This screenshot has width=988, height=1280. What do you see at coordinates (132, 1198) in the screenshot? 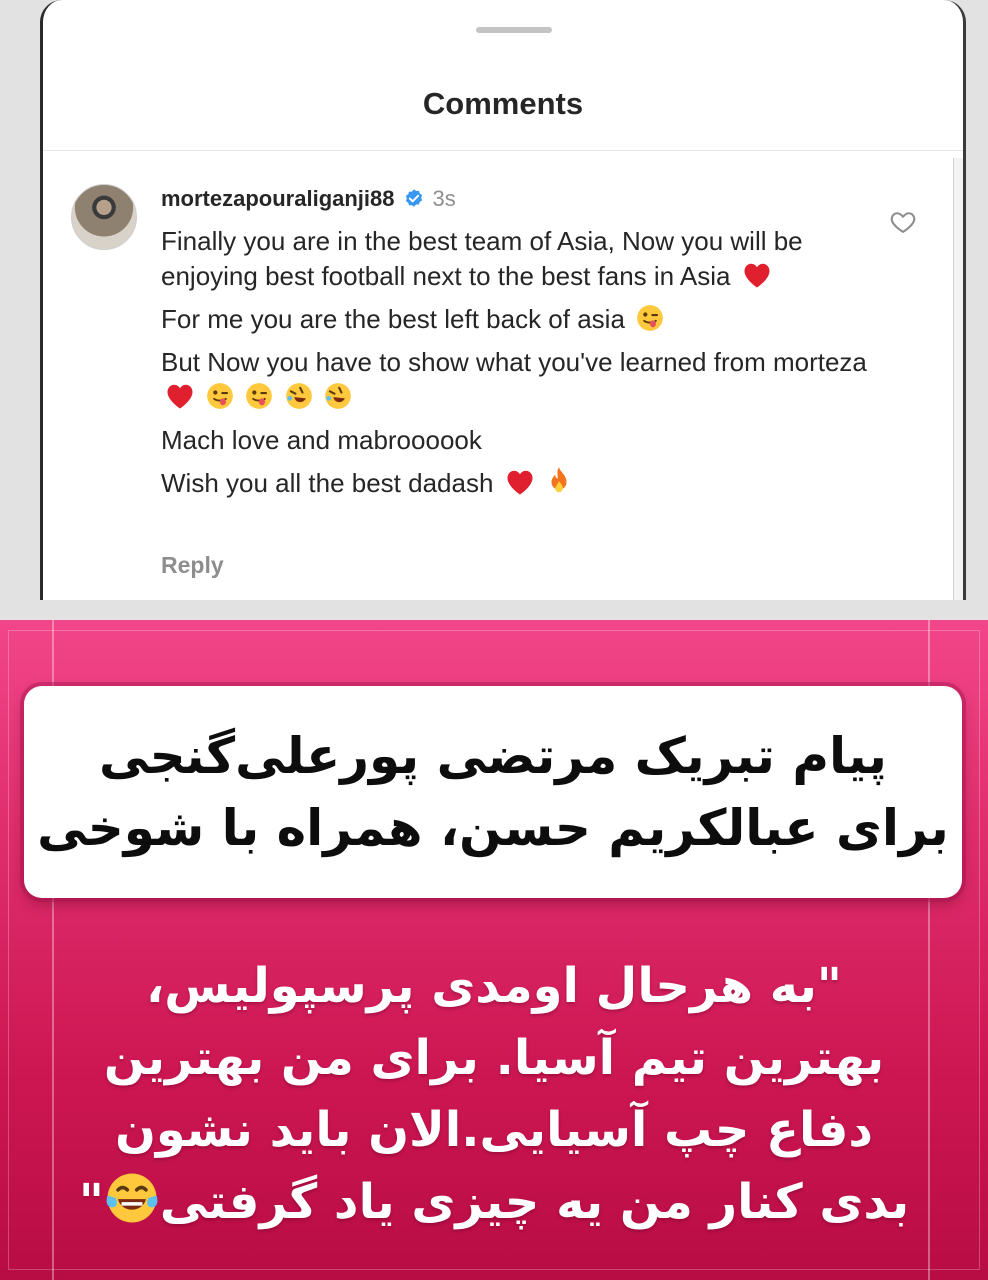
I see `tears-of-joy-emoji-icon` at bounding box center [132, 1198].